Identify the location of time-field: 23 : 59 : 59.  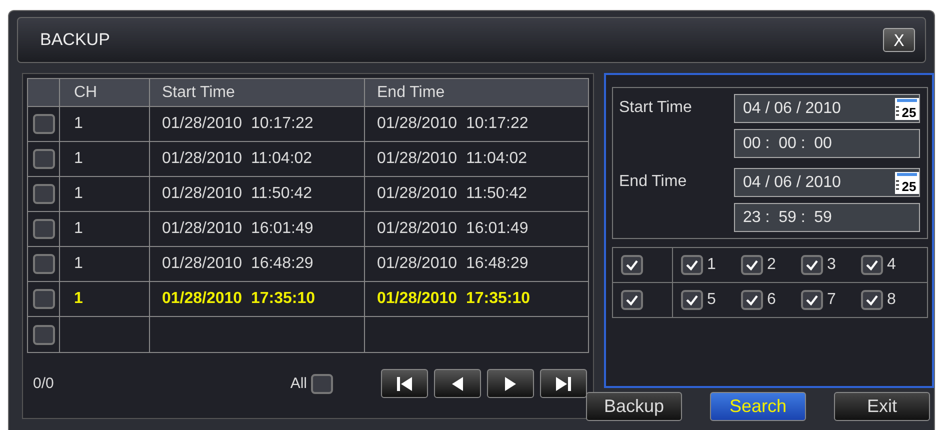
(827, 217).